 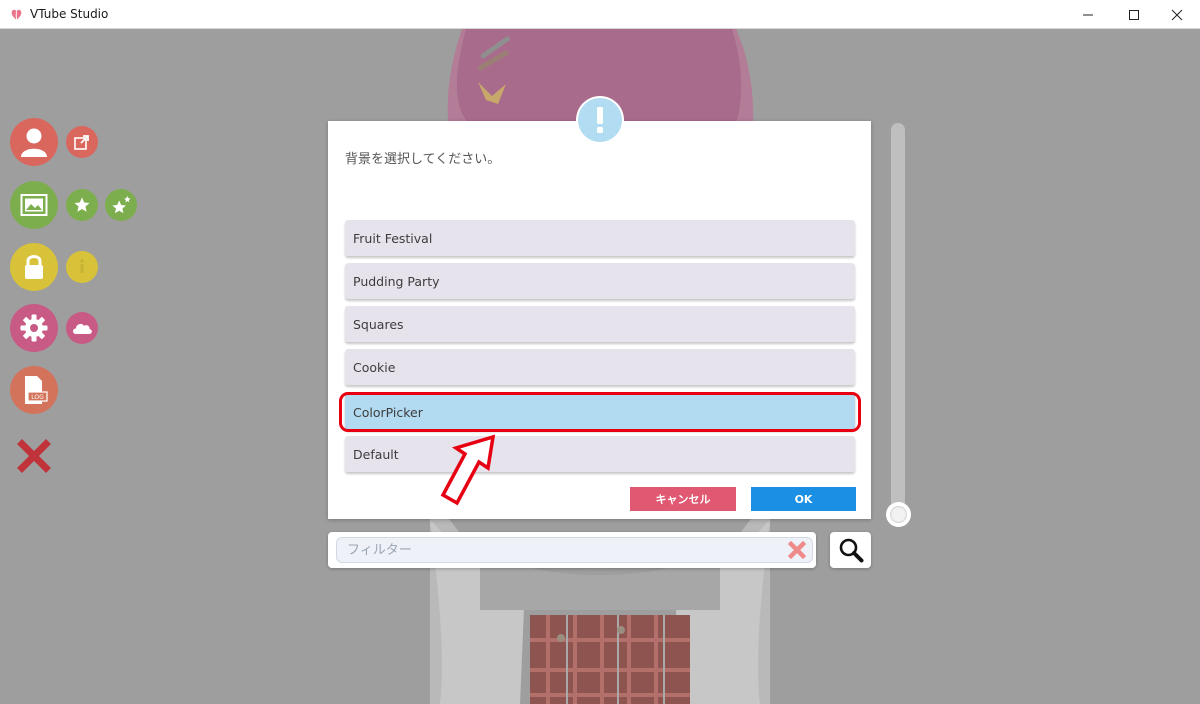 I want to click on lock-icon, so click(x=34, y=267).